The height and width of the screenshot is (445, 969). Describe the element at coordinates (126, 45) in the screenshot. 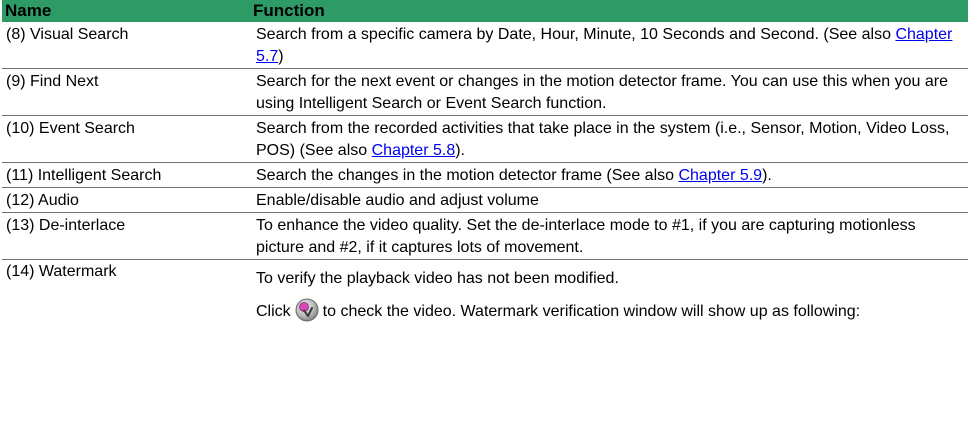

I see `row-name-visual-search: (8) Visual Search` at that location.